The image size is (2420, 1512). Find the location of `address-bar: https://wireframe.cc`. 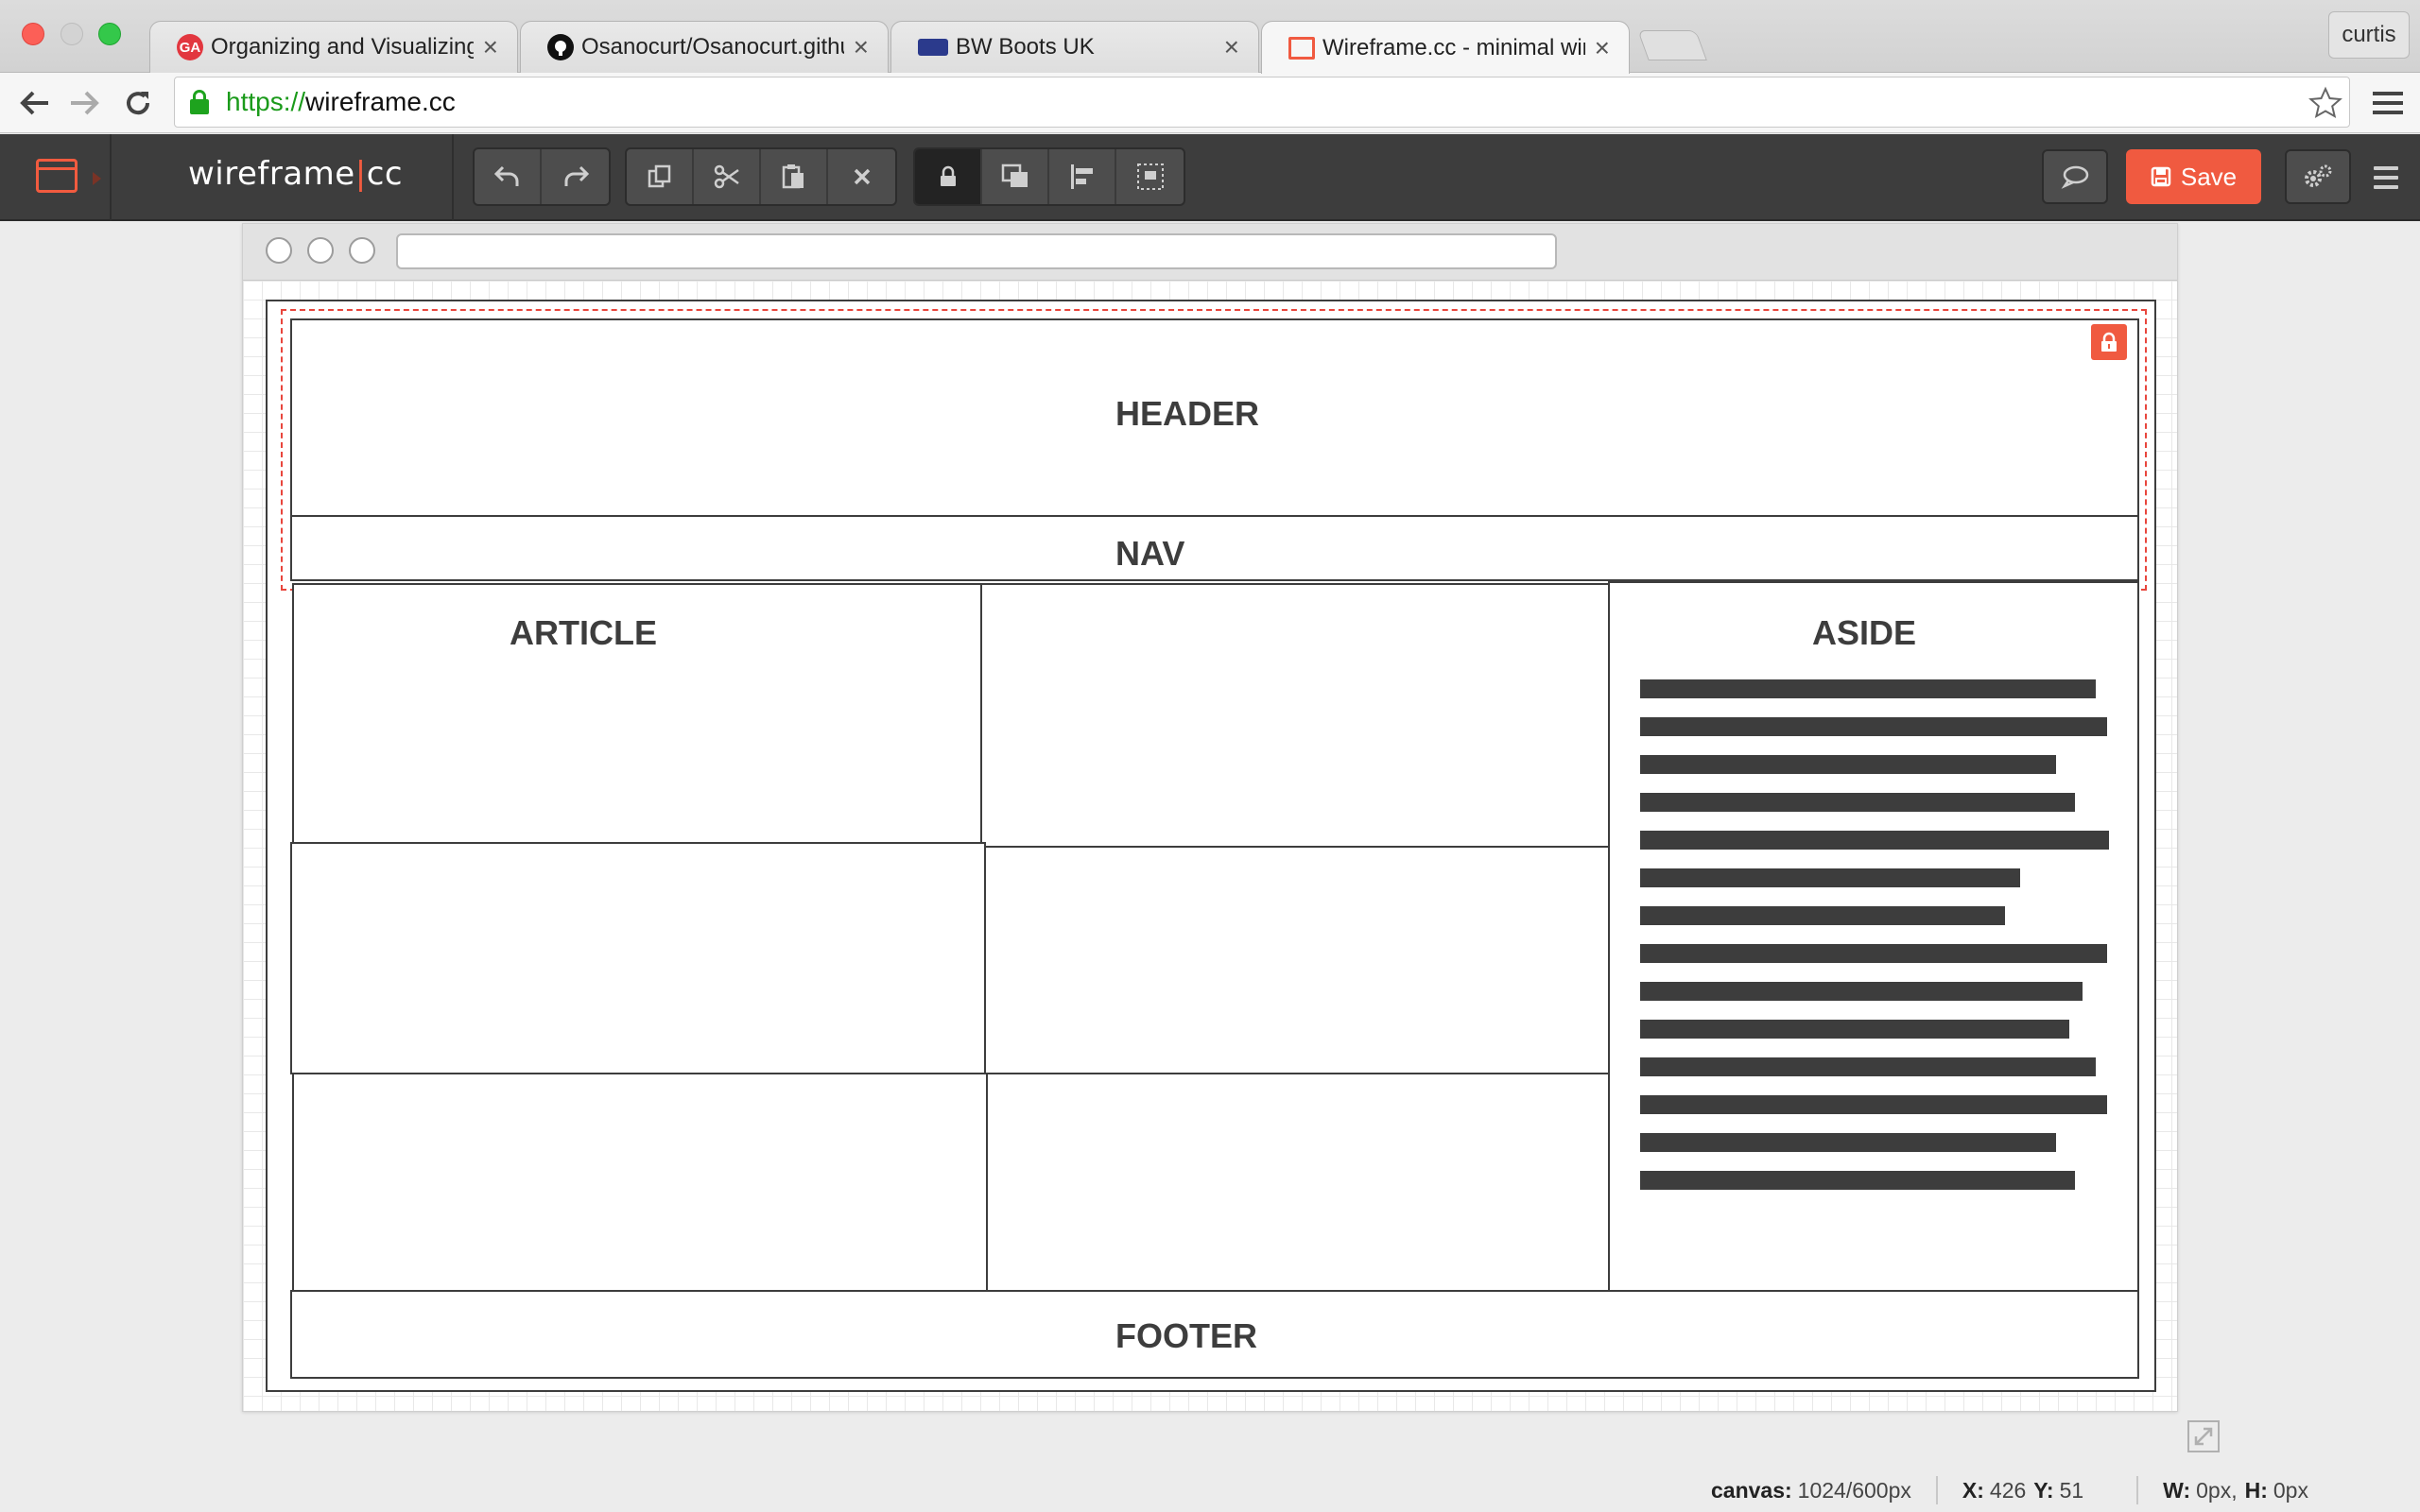

address-bar: https://wireframe.cc is located at coordinates (1262, 102).